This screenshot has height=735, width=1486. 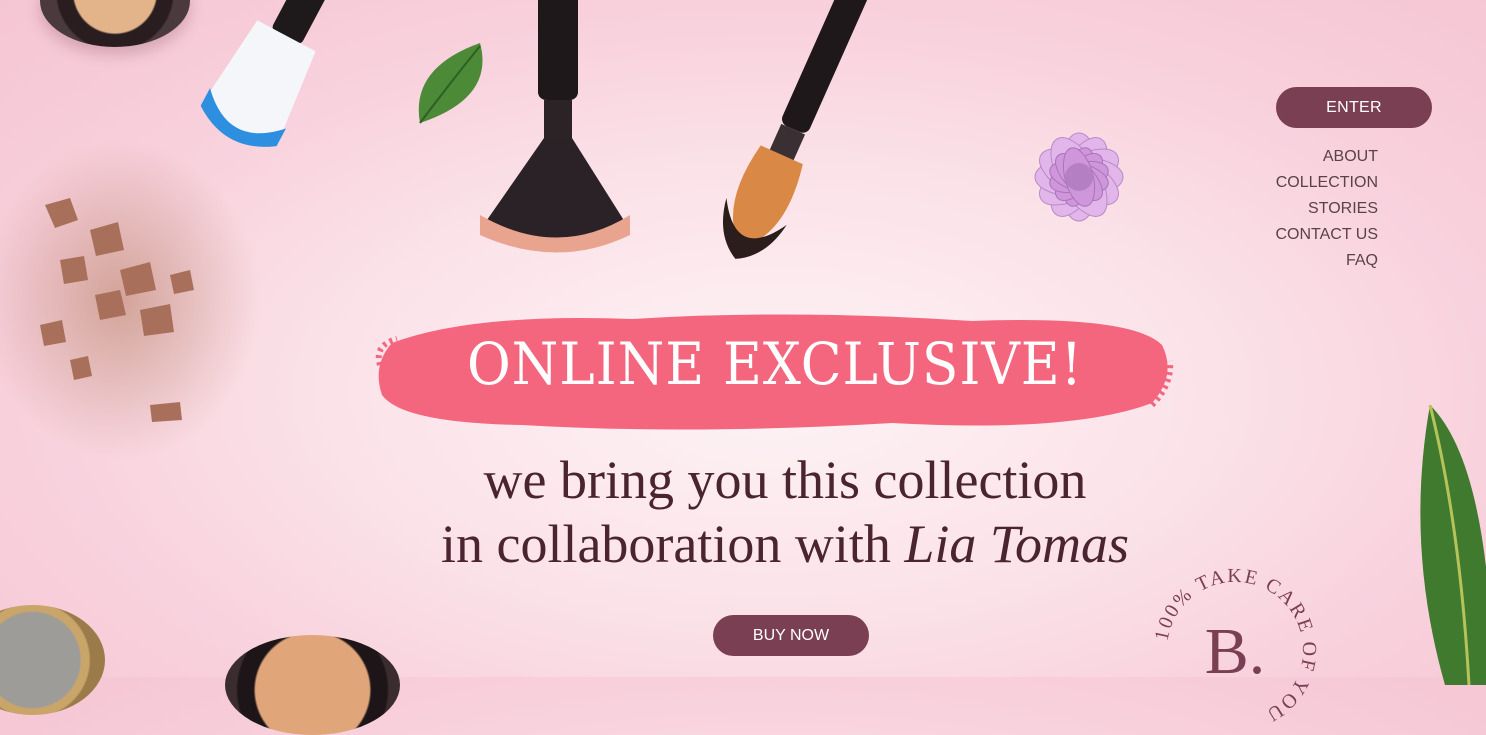 I want to click on collaborator-name: Lia Tomas, so click(x=1017, y=544).